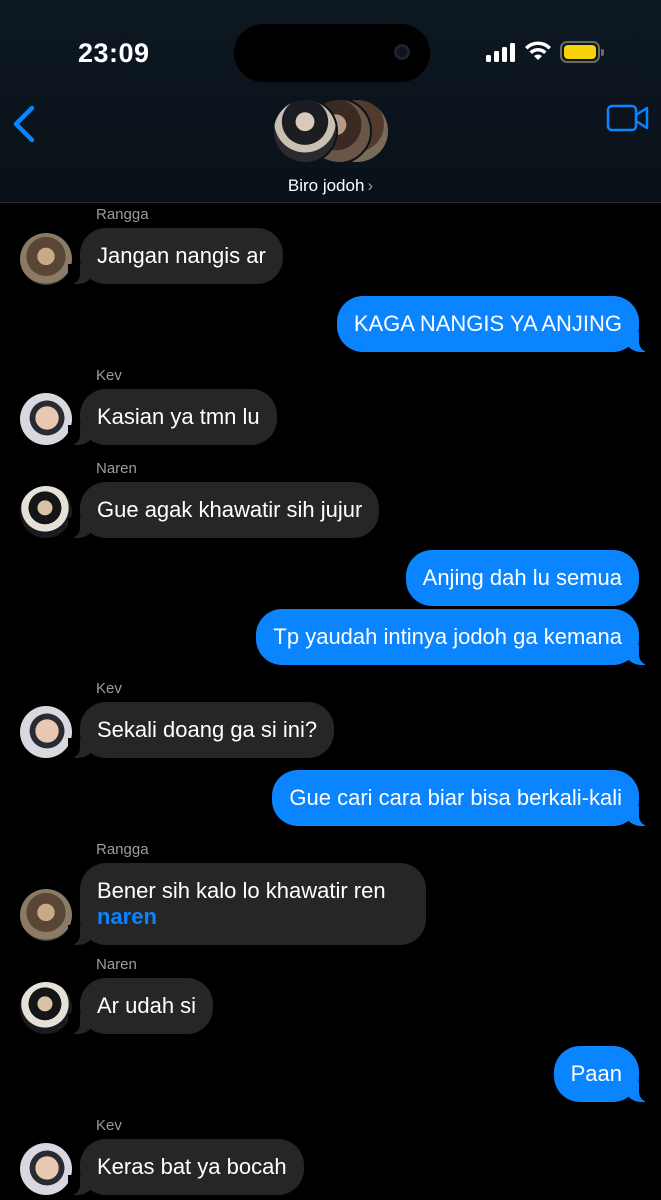  Describe the element at coordinates (26, 124) in the screenshot. I see `back-button` at that location.